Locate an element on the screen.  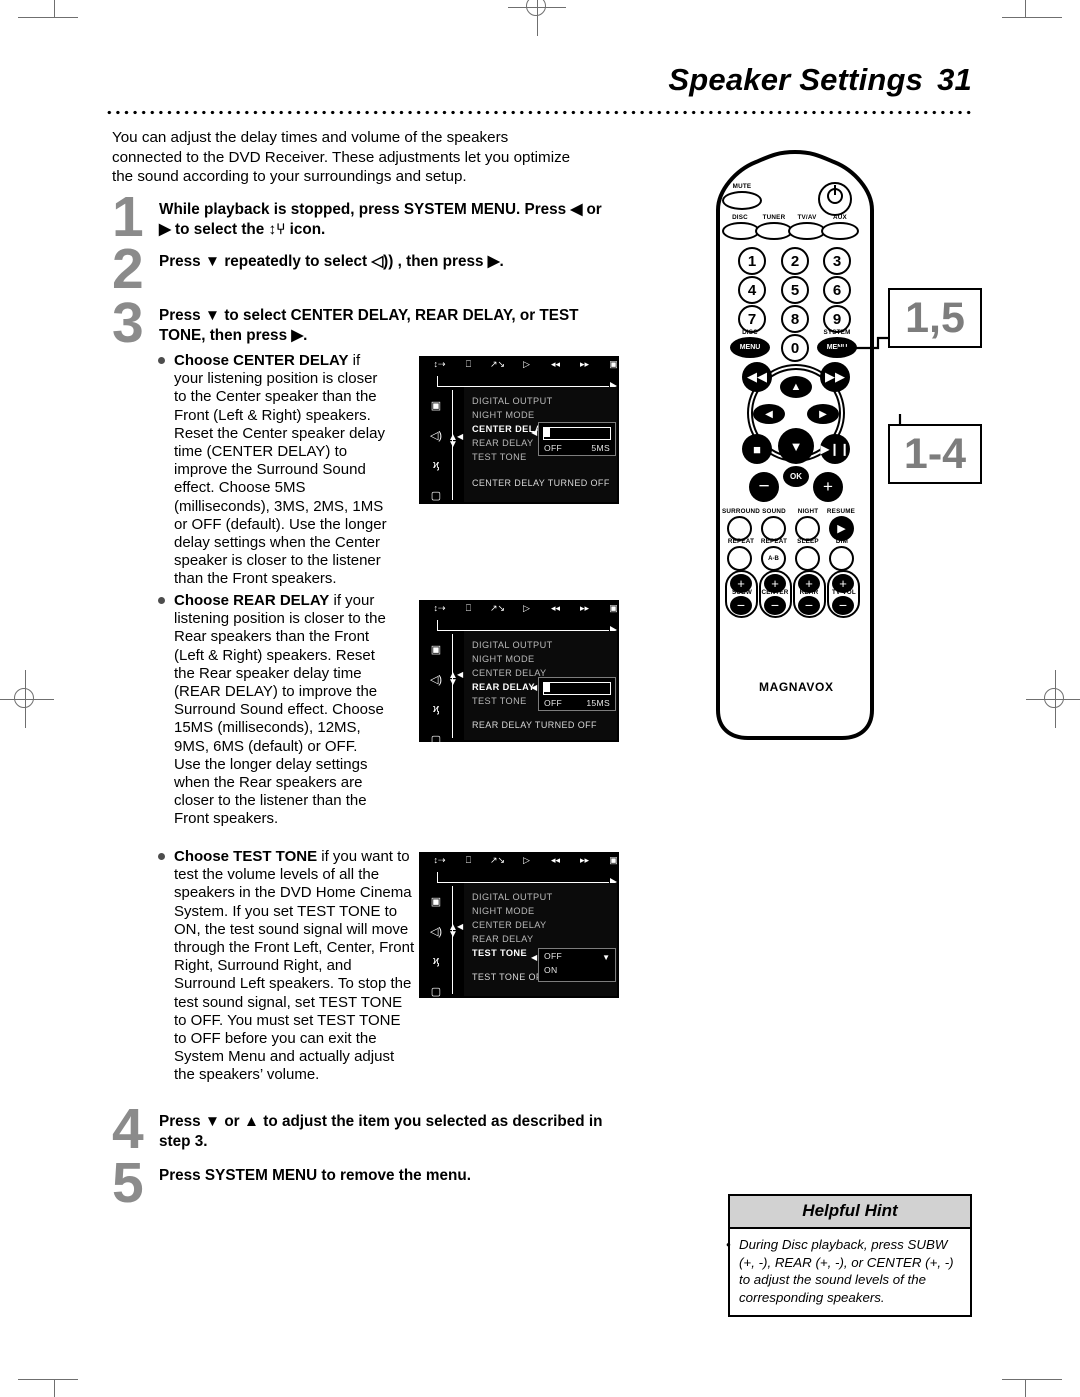
aux-source-button is located at coordinates (840, 231).